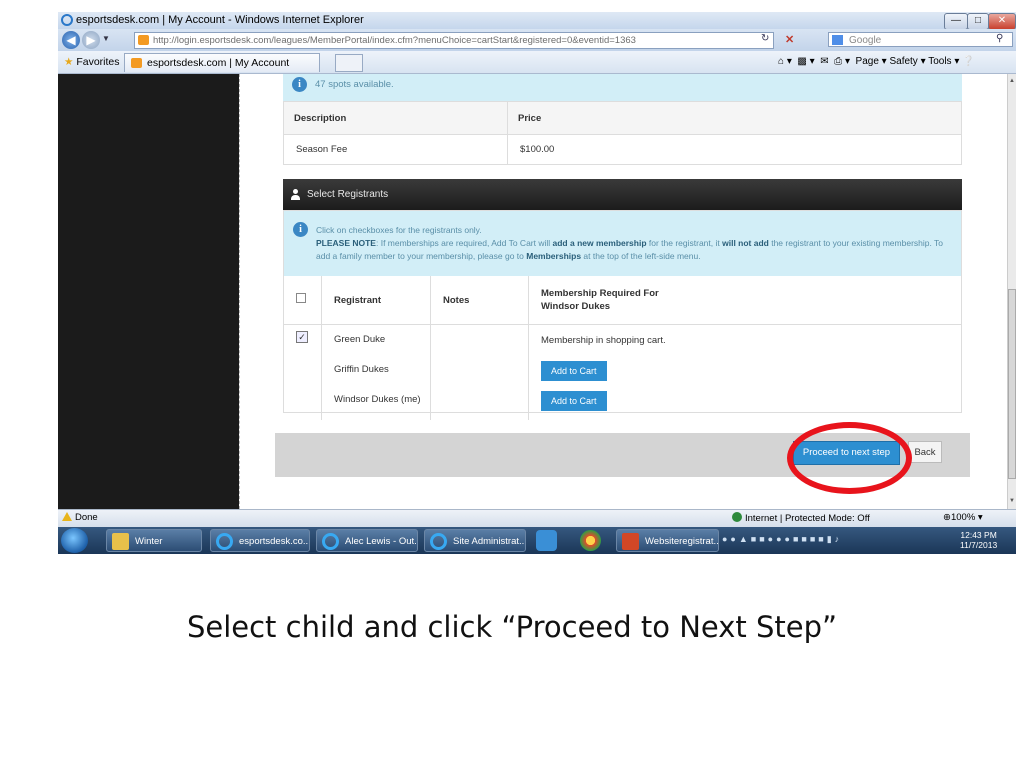  Describe the element at coordinates (622, 458) in the screenshot. I see `action-bar: Proceed to next step Back` at that location.